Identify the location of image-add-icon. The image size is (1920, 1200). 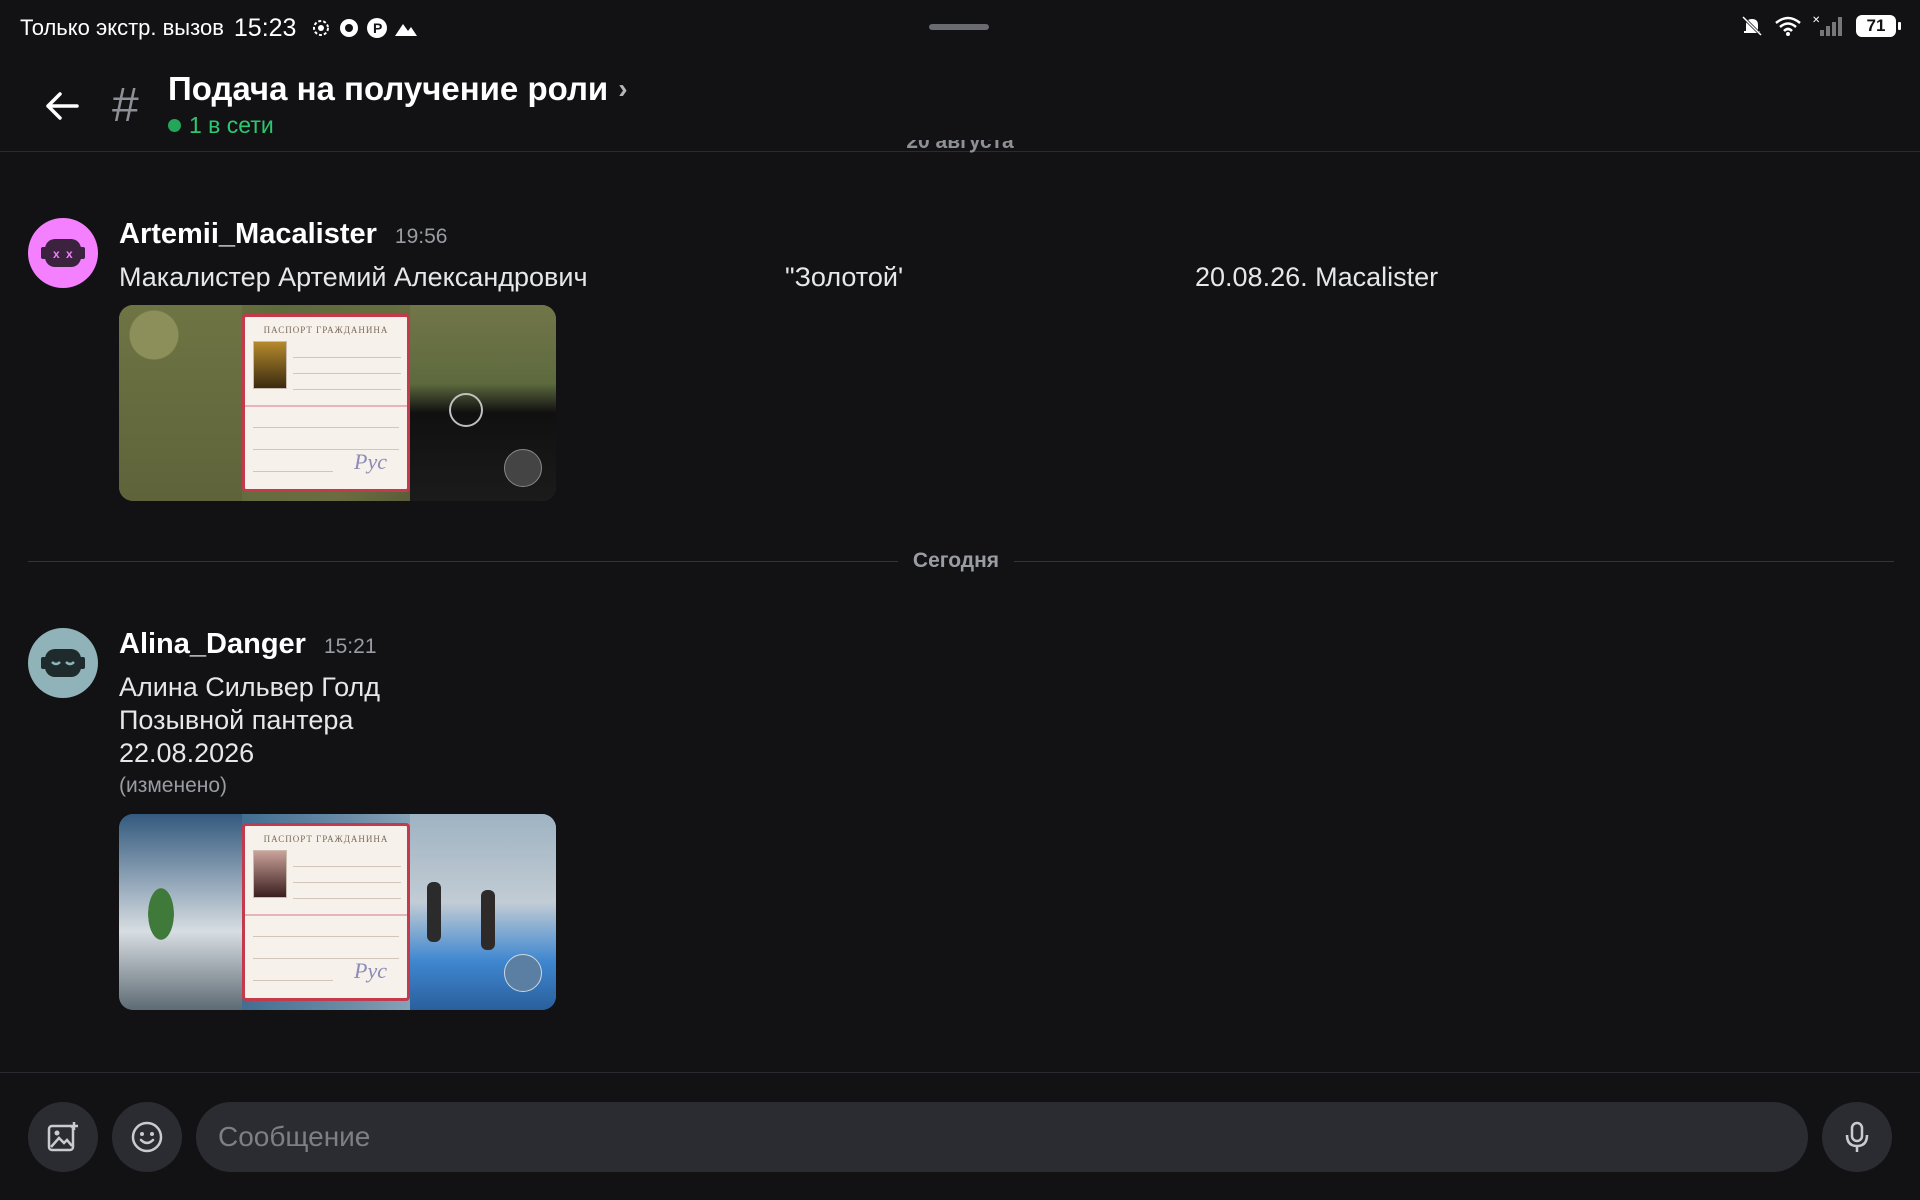
(62, 1137).